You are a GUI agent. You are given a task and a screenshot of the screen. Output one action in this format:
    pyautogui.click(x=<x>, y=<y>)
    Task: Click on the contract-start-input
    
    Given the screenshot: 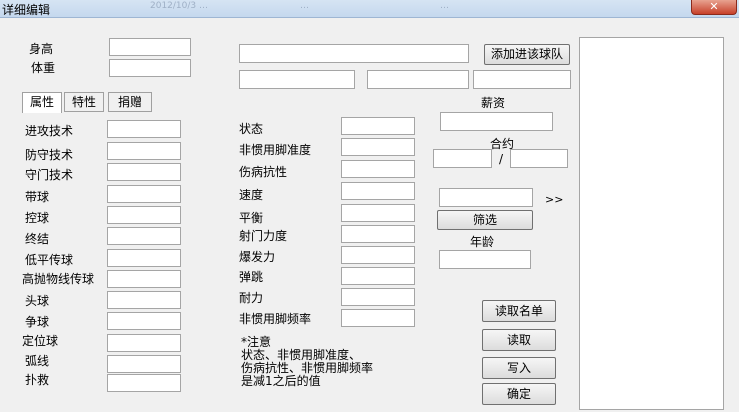 What is the action you would take?
    pyautogui.click(x=462, y=158)
    